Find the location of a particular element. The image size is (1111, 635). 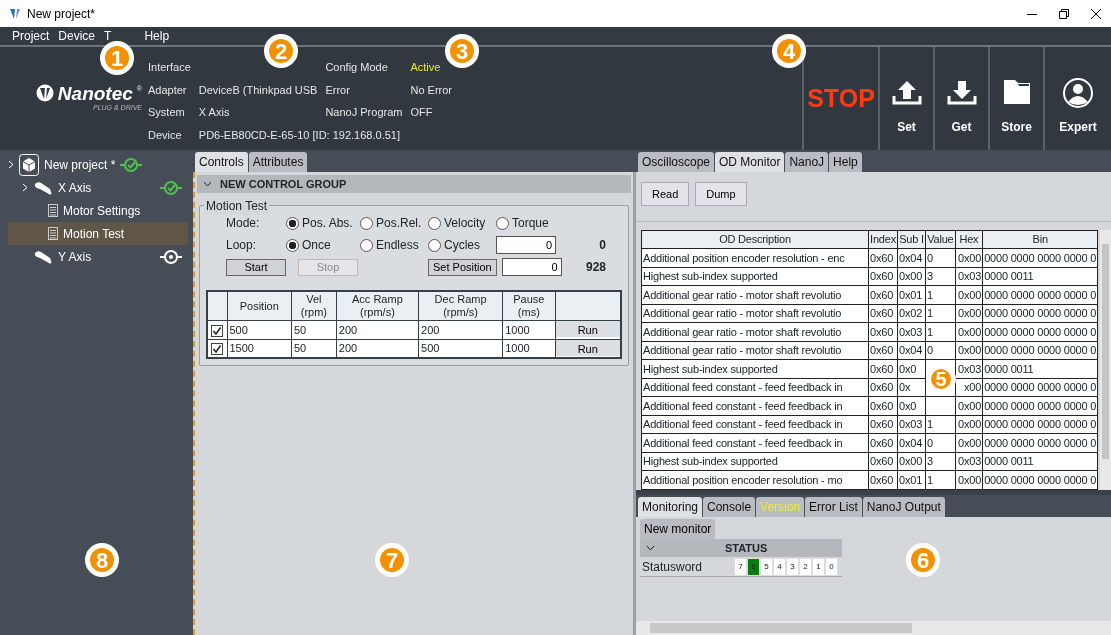

cycles-field: 0 is located at coordinates (526, 245).